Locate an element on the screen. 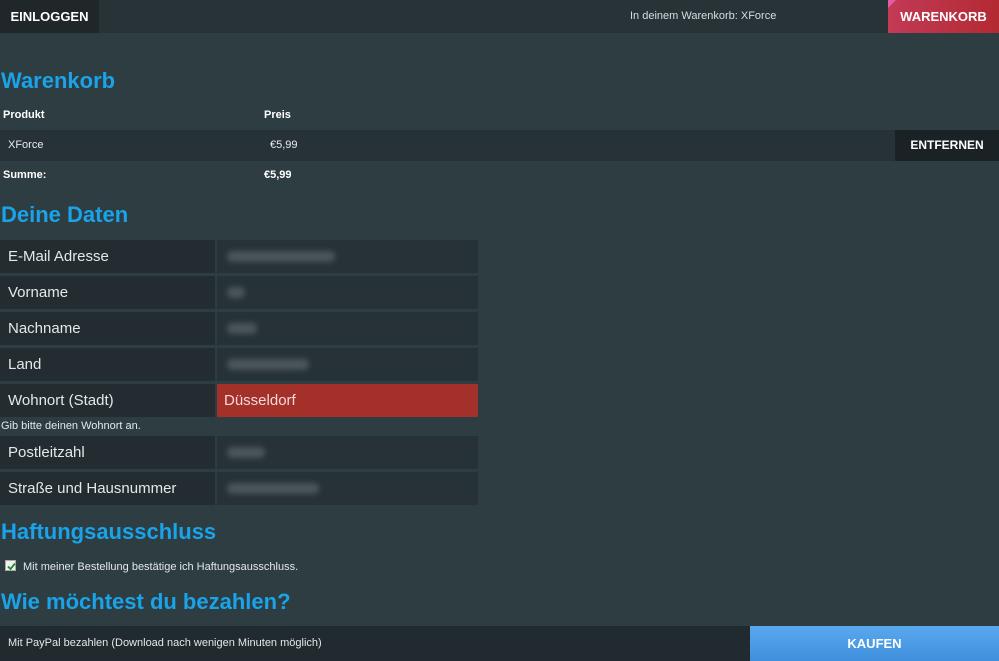  city-label: Wohnort (Stadt) is located at coordinates (107, 400).